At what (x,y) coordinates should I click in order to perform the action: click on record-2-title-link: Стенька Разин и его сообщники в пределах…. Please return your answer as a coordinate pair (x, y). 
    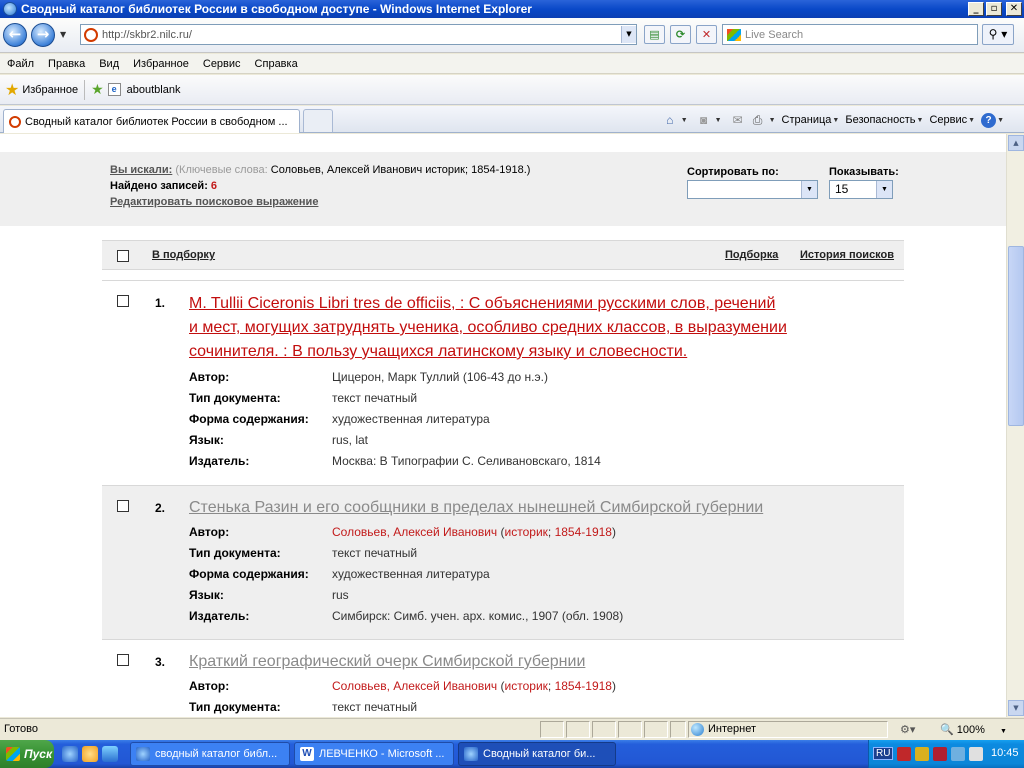
    Looking at the image, I should click on (544, 508).